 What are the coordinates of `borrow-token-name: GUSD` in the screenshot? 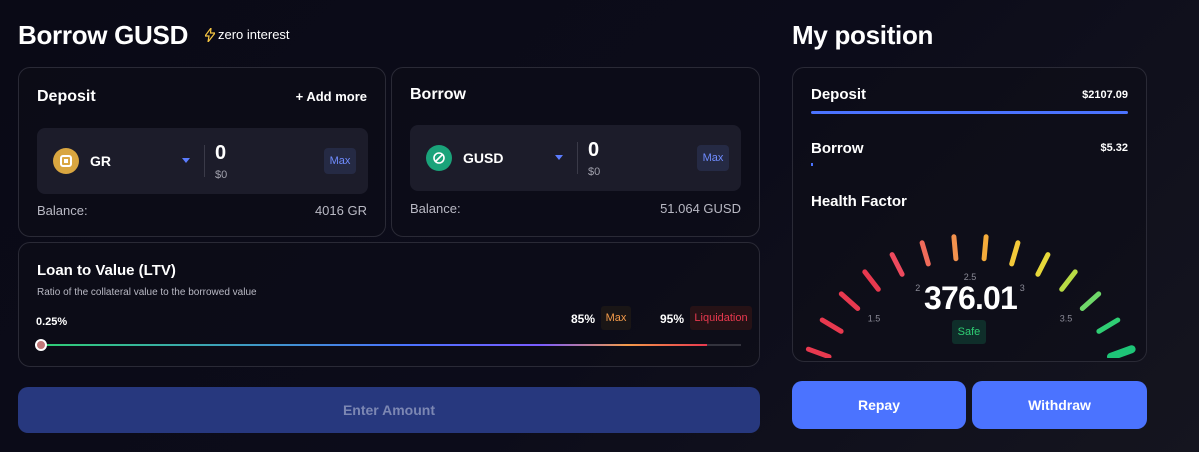 It's located at (483, 158).